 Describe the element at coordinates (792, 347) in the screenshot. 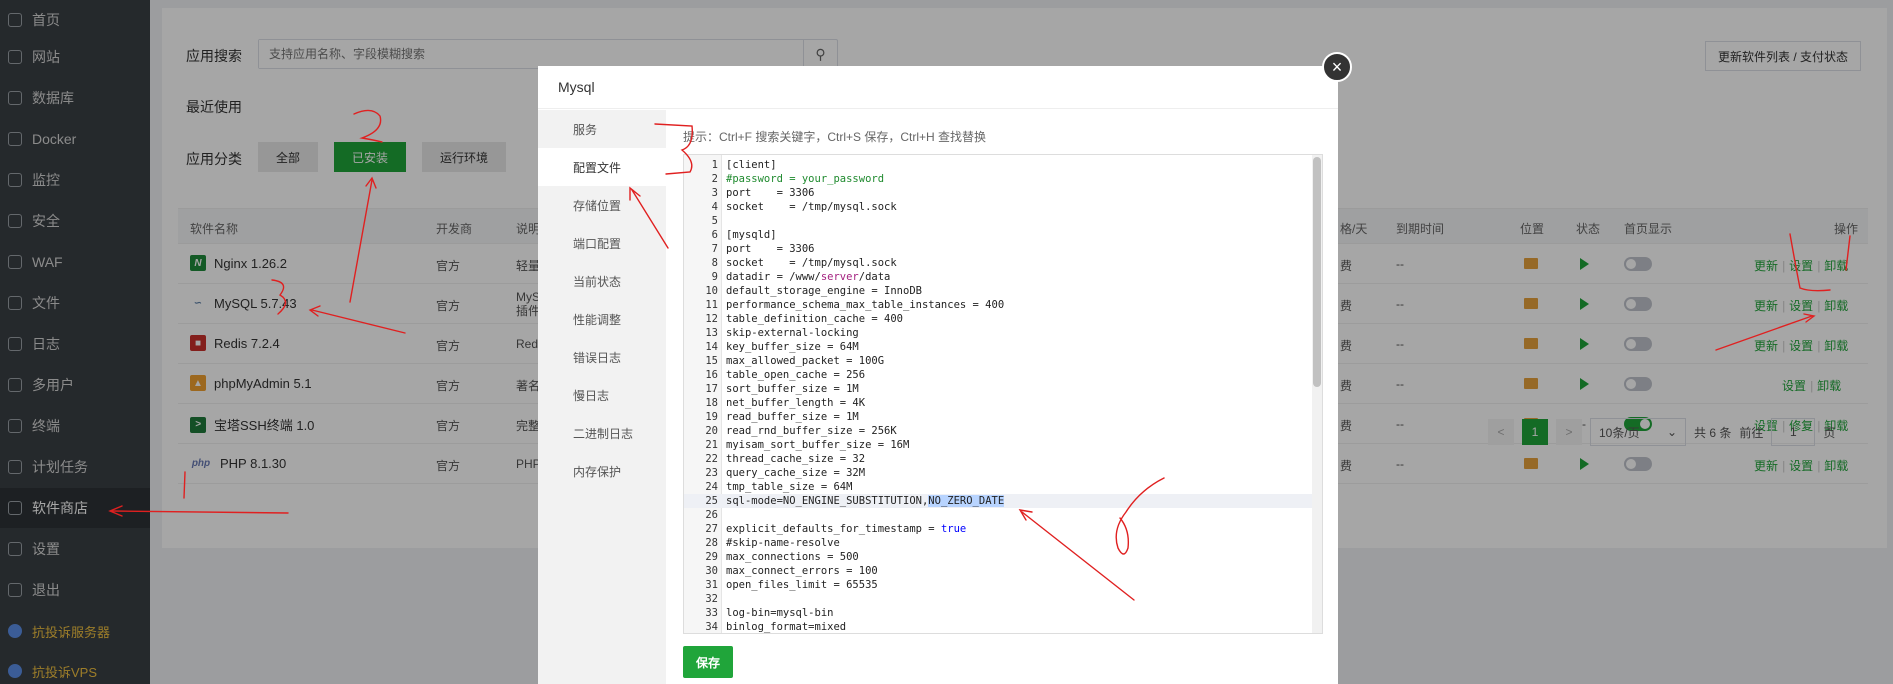

I see `code-text: key_buffer_size = 64M` at that location.